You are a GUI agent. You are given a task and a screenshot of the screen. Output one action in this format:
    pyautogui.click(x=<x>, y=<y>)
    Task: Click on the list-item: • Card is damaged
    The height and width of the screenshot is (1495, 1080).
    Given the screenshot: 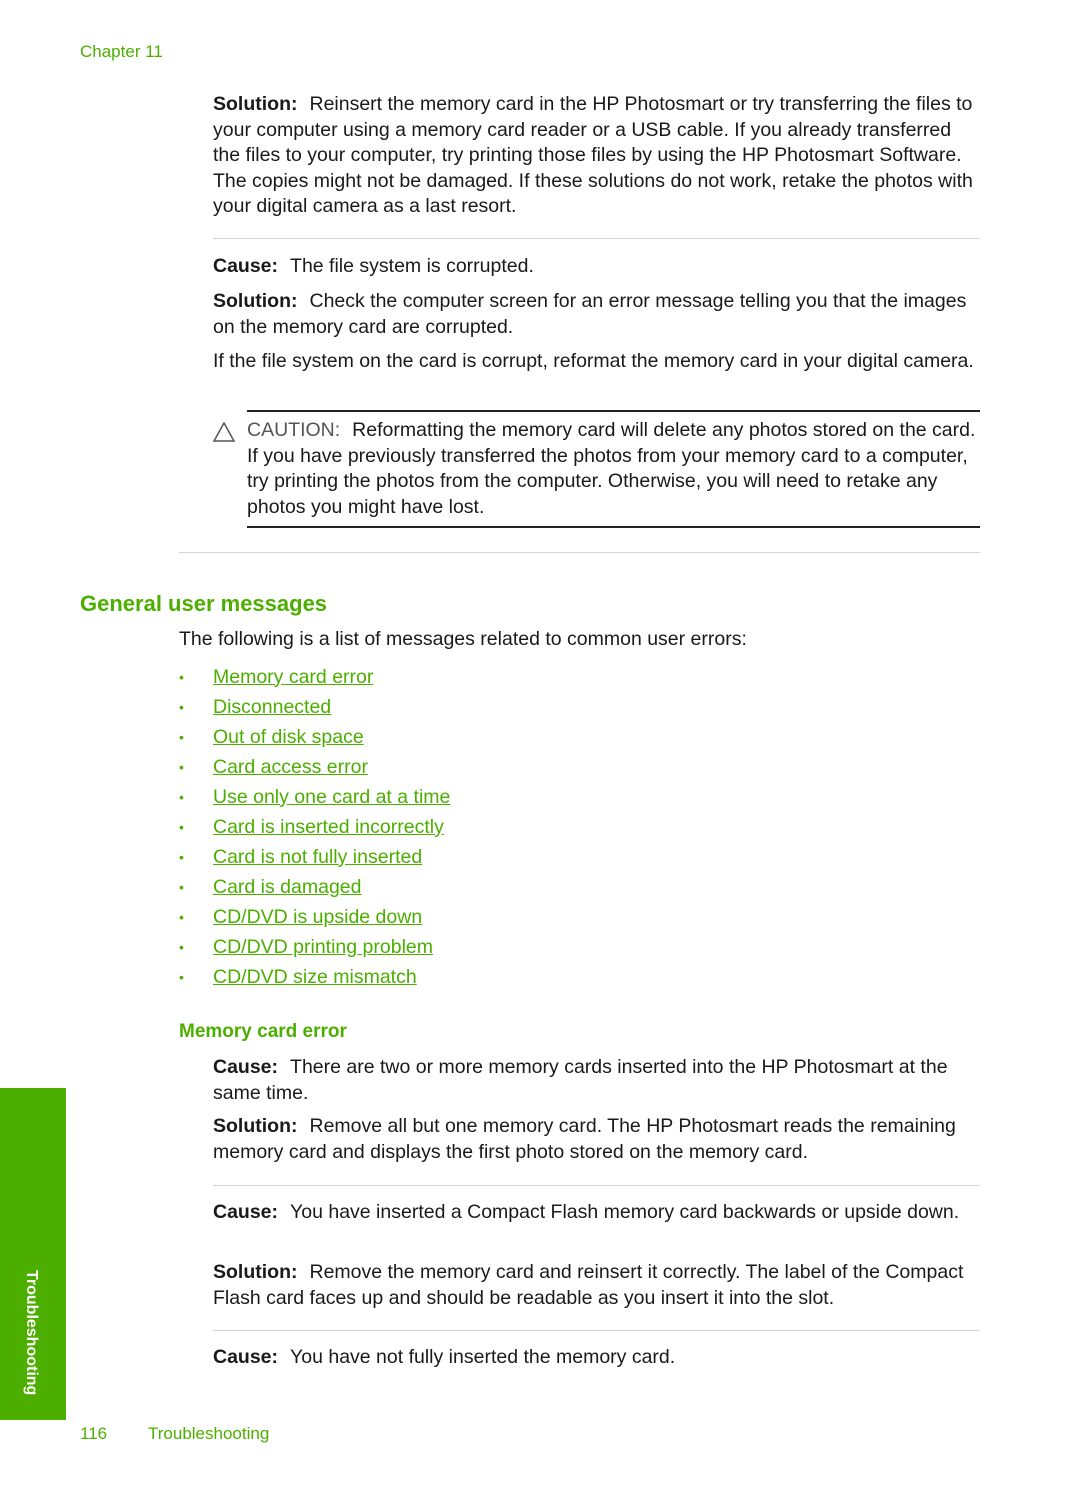 What is the action you would take?
    pyautogui.click(x=314, y=887)
    